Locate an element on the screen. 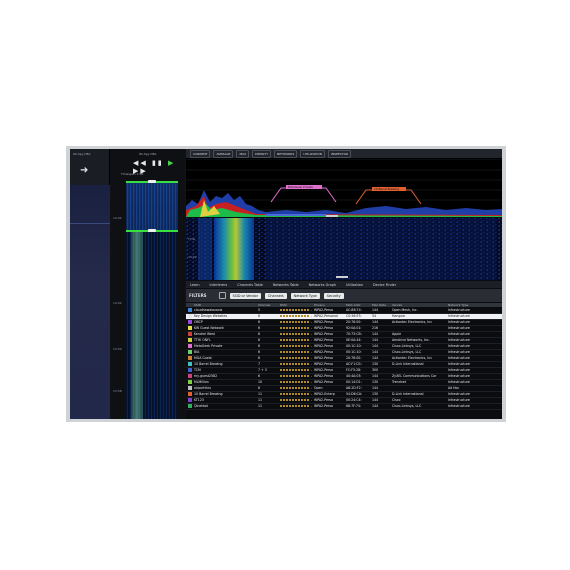 The height and width of the screenshot is (570, 570). privacy-cell: WPA2-Perso is located at coordinates (328, 406).